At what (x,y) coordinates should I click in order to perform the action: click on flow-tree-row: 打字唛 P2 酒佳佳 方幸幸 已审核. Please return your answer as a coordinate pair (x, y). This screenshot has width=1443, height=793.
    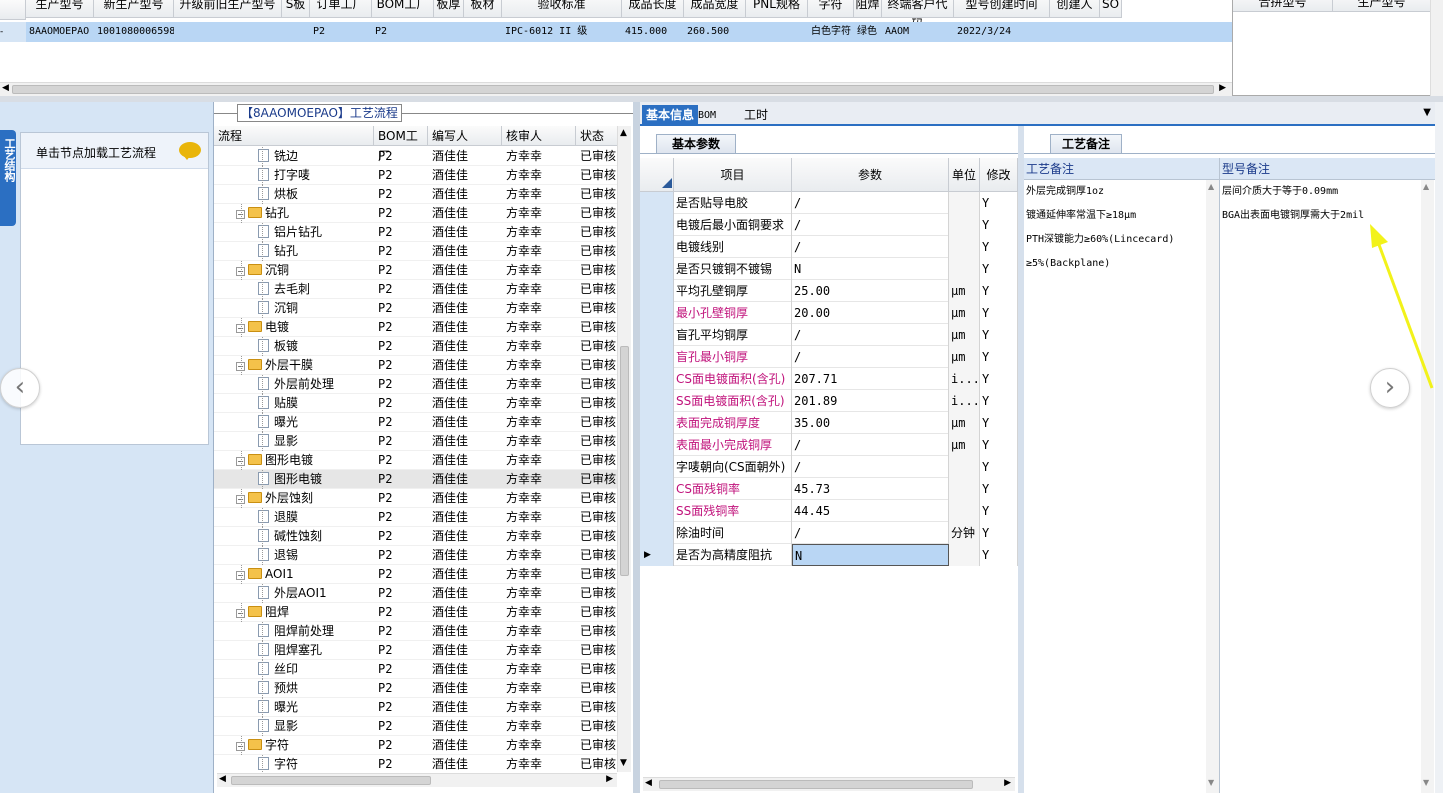
    Looking at the image, I should click on (417, 175).